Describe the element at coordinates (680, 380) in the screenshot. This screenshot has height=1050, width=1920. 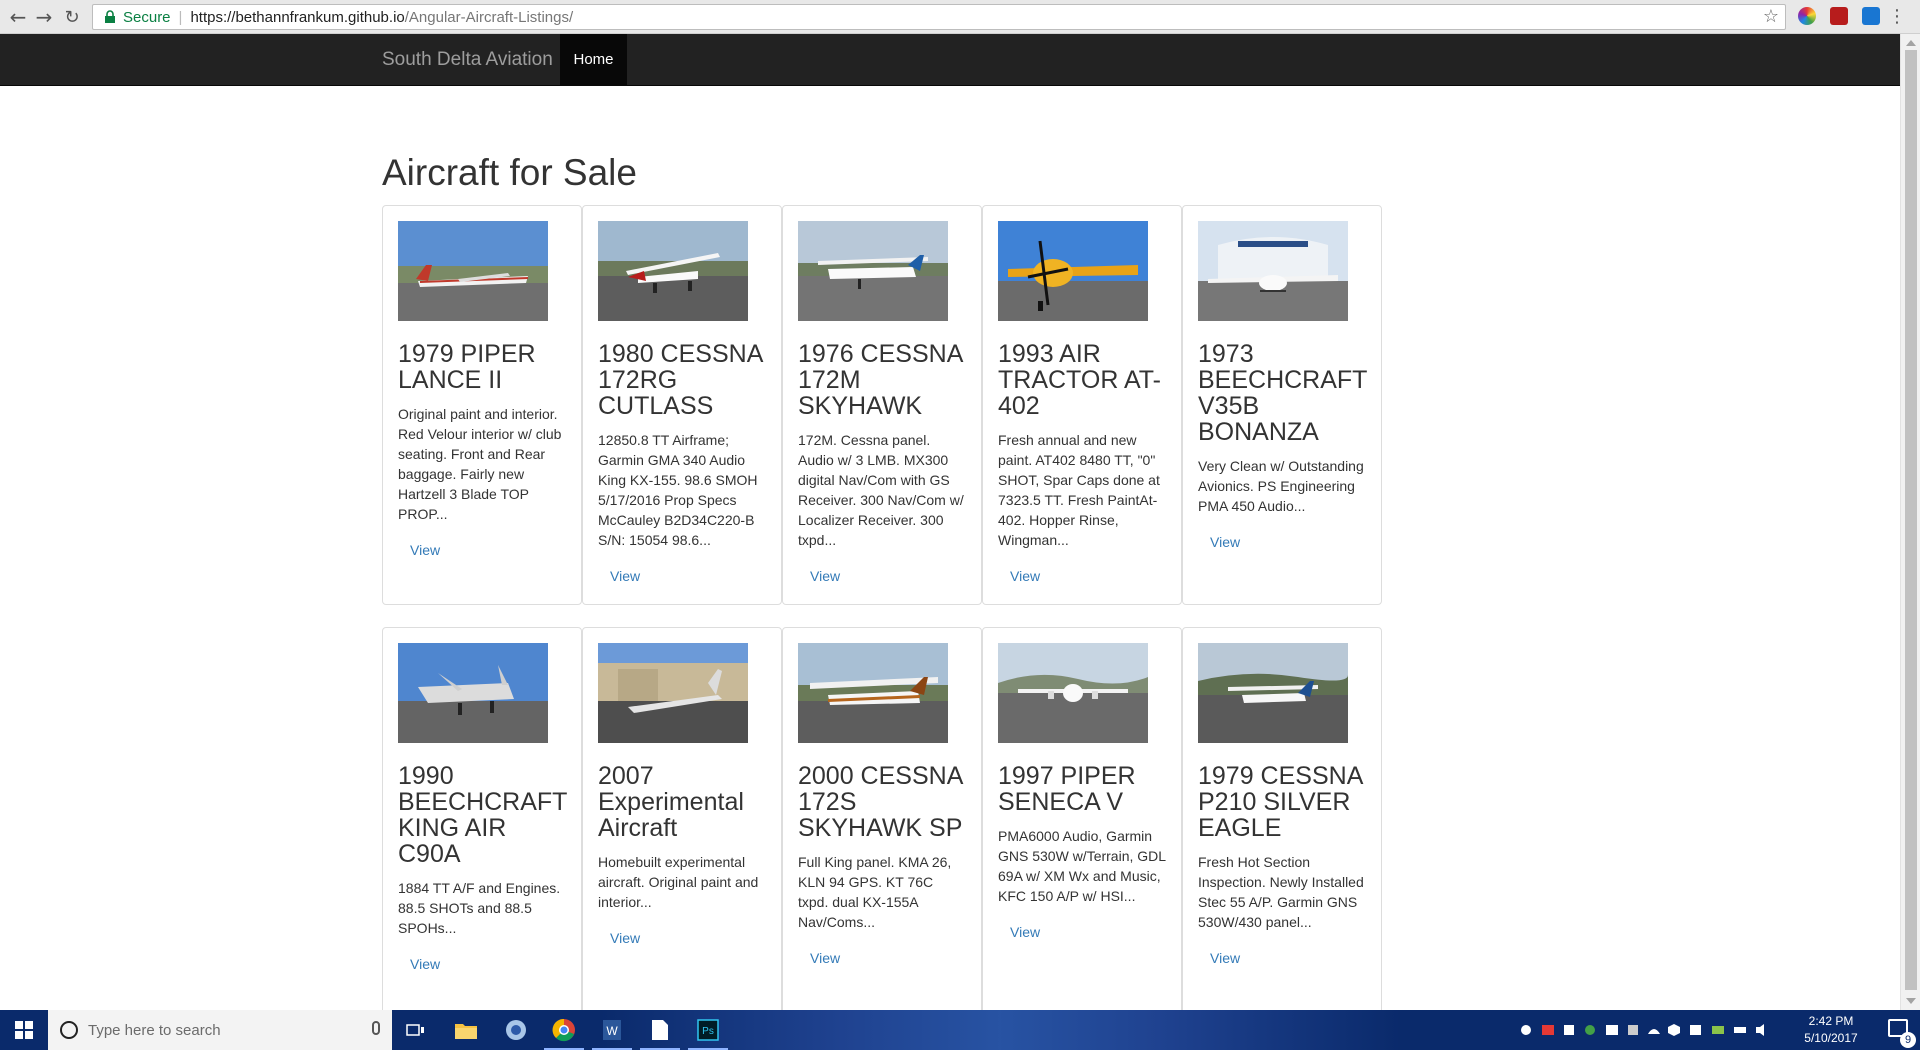
I see `listing-title: 1980 CESSNA 172RG CUTLASS` at that location.